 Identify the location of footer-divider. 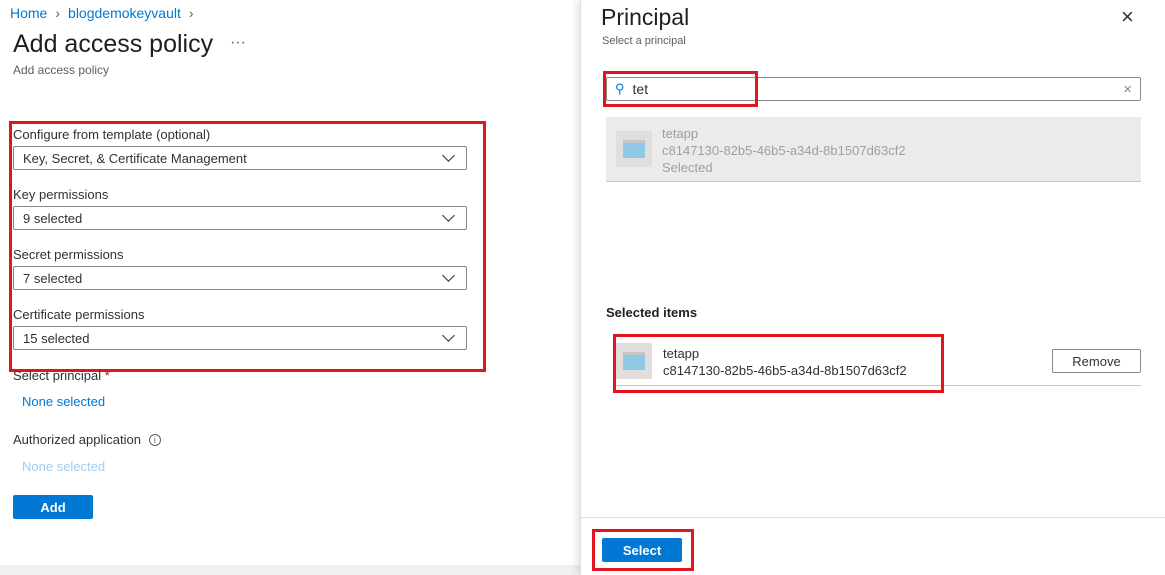
(873, 517).